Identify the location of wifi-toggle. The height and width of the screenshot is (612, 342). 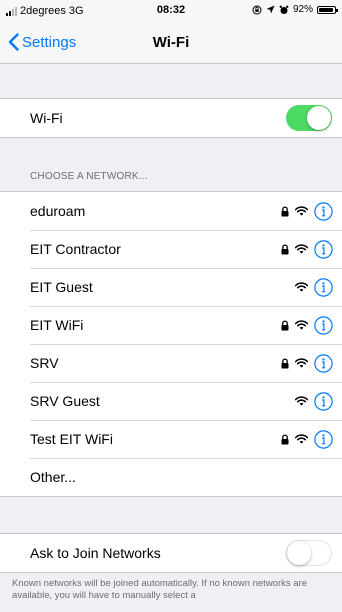
(309, 118).